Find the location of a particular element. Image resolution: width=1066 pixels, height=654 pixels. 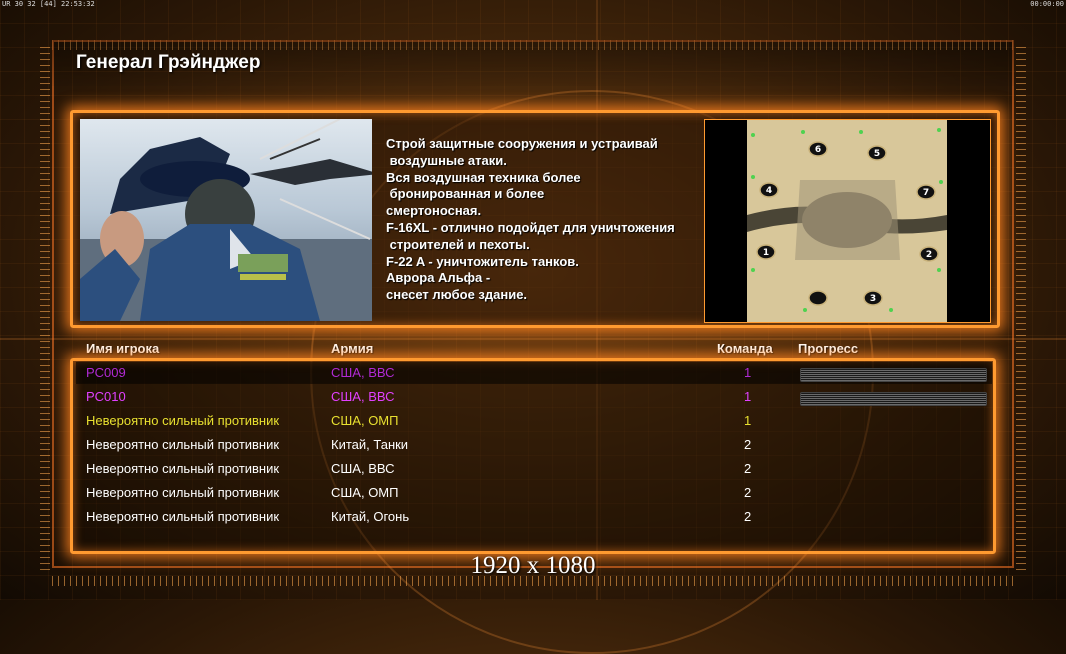

player-army: Китай, Огонь is located at coordinates (370, 516).